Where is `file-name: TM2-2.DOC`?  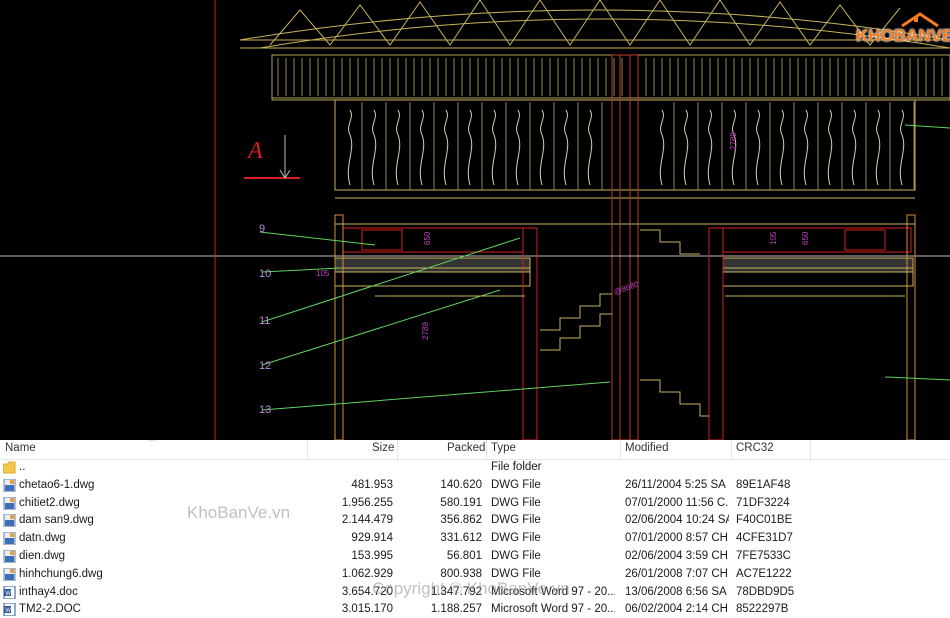 file-name: TM2-2.DOC is located at coordinates (50, 609).